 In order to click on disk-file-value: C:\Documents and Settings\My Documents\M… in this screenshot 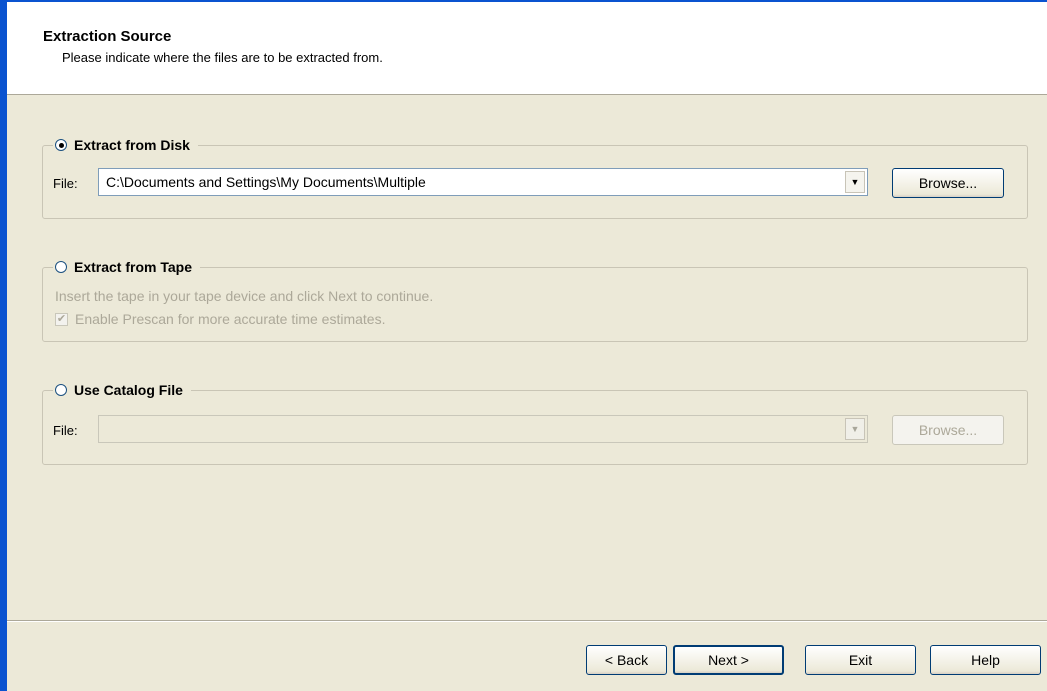, I will do `click(266, 182)`.